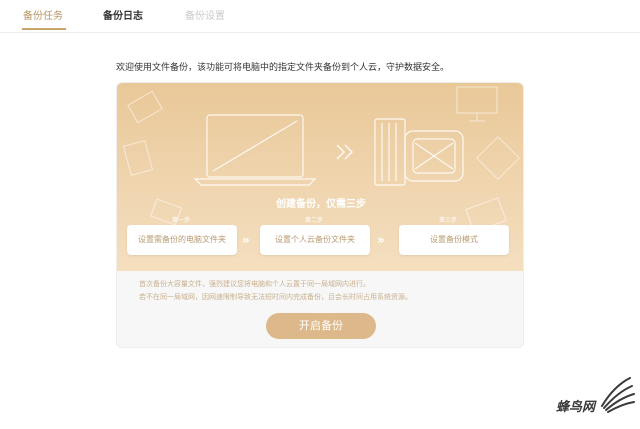  Describe the element at coordinates (44, 29) in the screenshot. I see `active-tab-indicator` at that location.